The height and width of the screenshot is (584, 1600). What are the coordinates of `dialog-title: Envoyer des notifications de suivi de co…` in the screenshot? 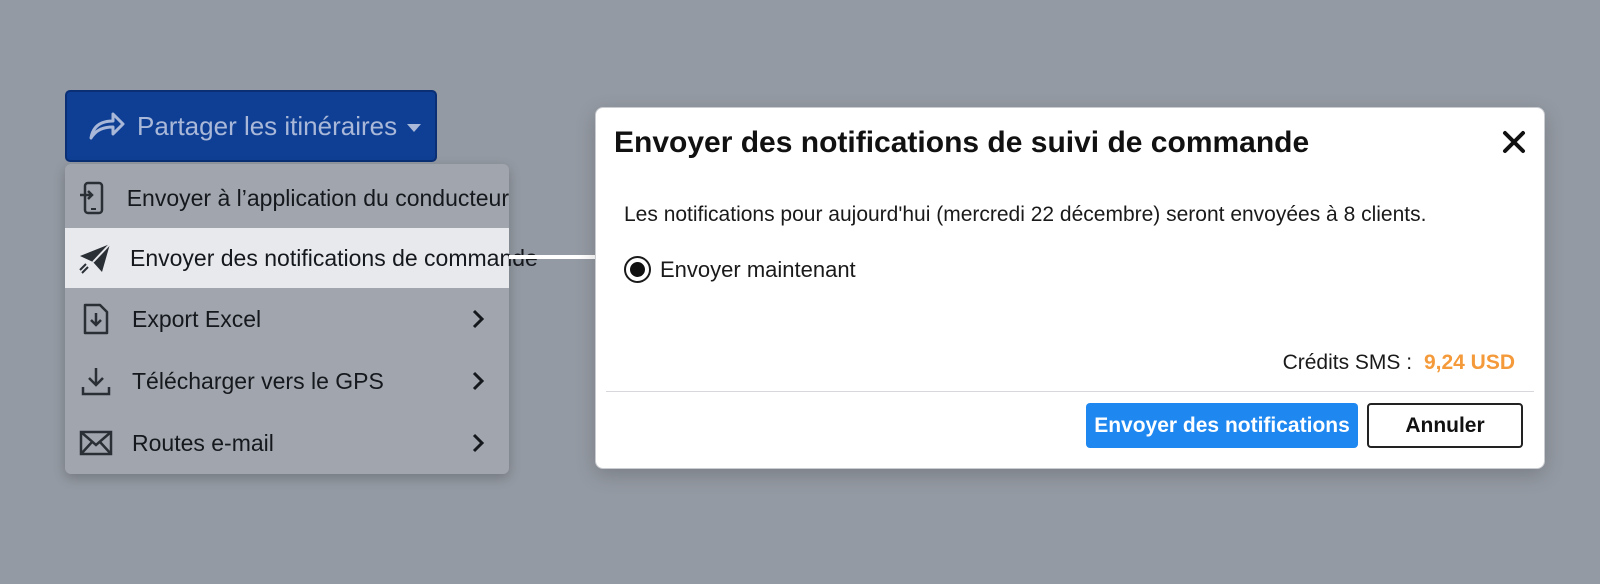 It's located at (962, 142).